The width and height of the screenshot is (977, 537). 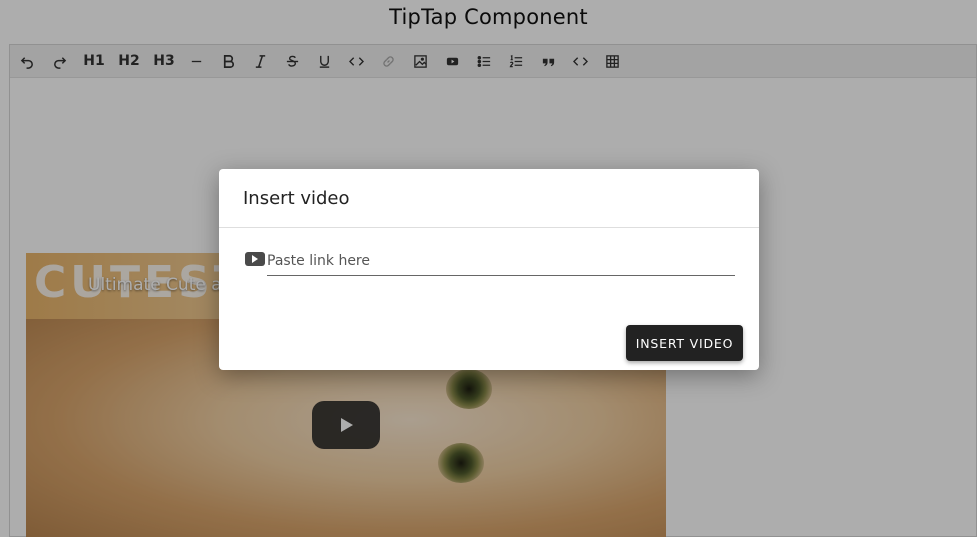 What do you see at coordinates (255, 259) in the screenshot?
I see `youtube-icon` at bounding box center [255, 259].